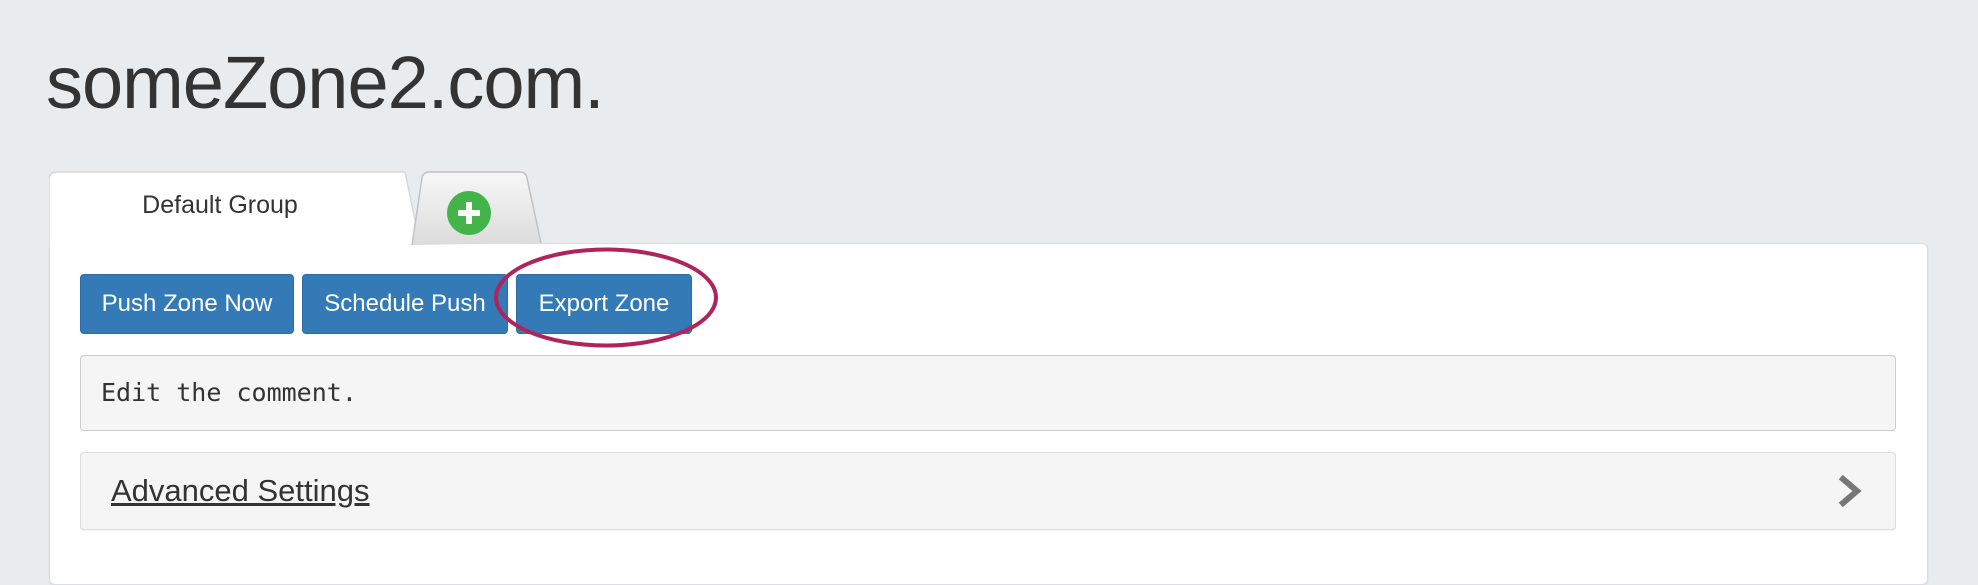  What do you see at coordinates (325, 82) in the screenshot?
I see `page-title: someZone2.com.` at bounding box center [325, 82].